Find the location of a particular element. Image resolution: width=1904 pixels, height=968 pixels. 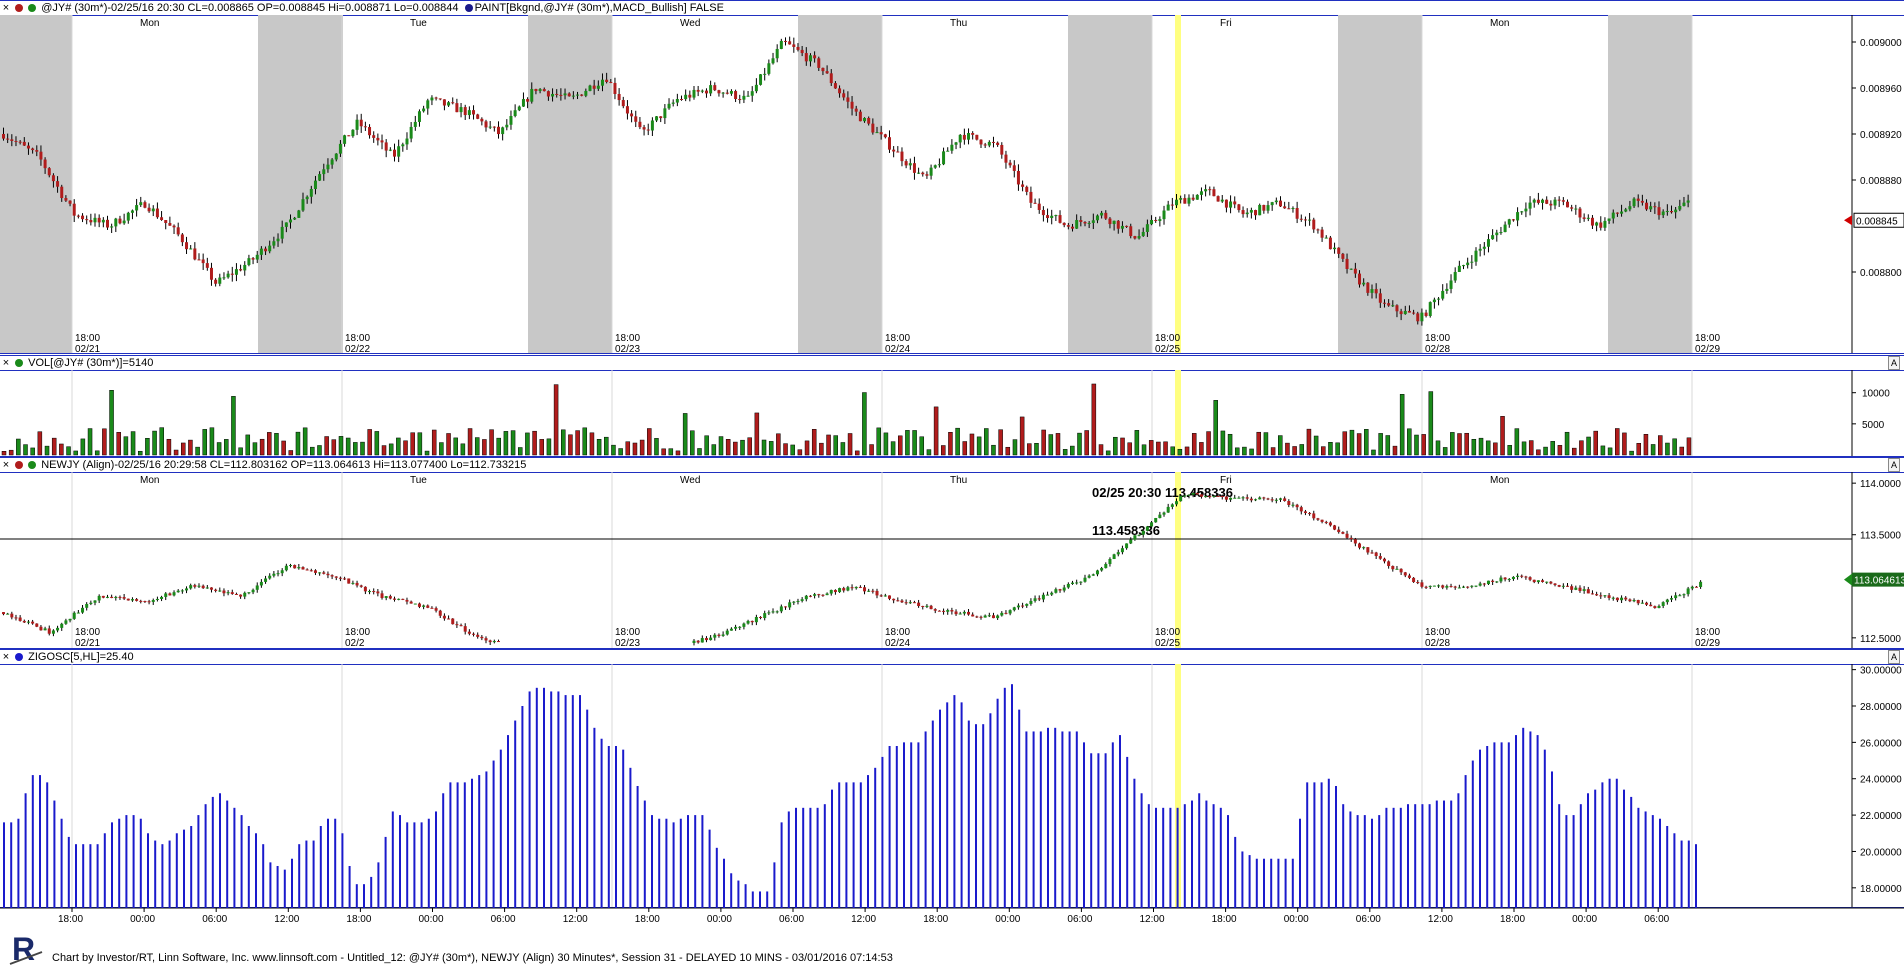

volume-pane: 10000 5000 is located at coordinates (952, 413).